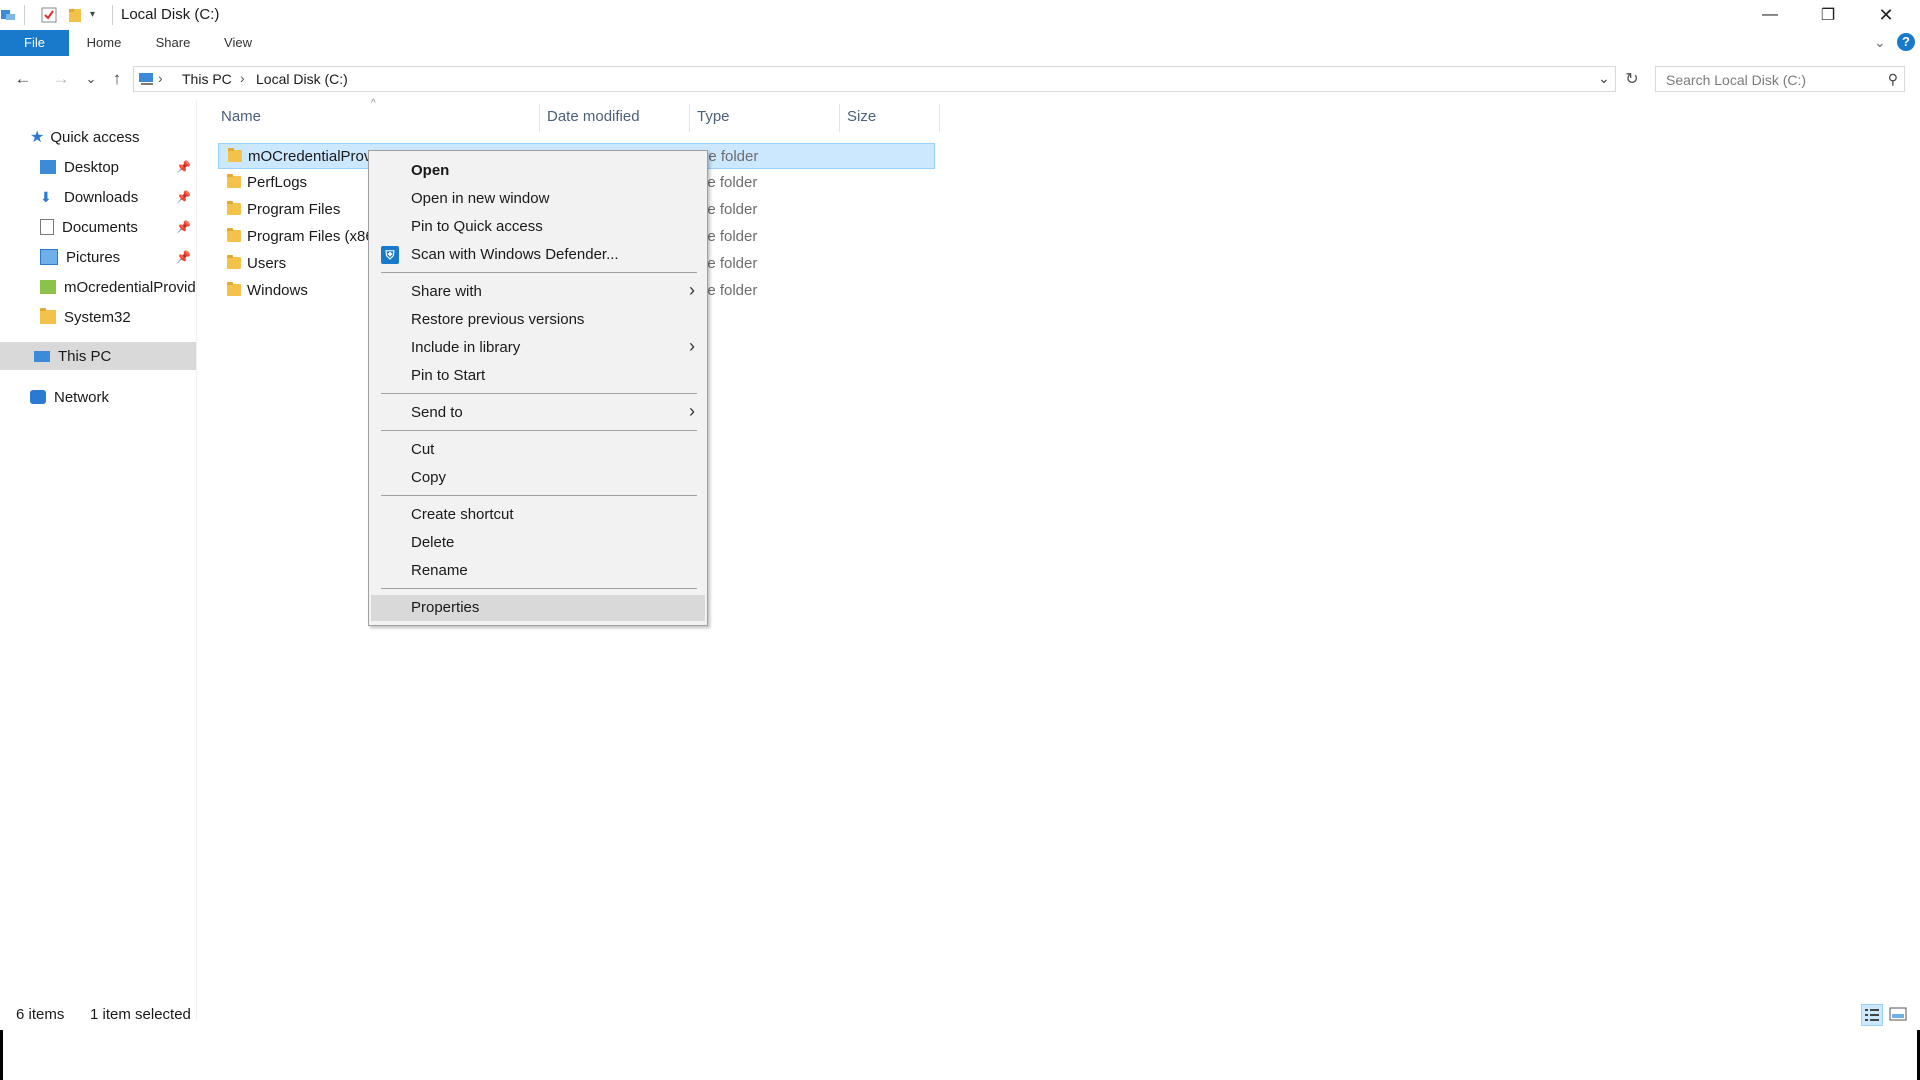  Describe the element at coordinates (147, 81) in the screenshot. I see `this-pc-icon` at that location.